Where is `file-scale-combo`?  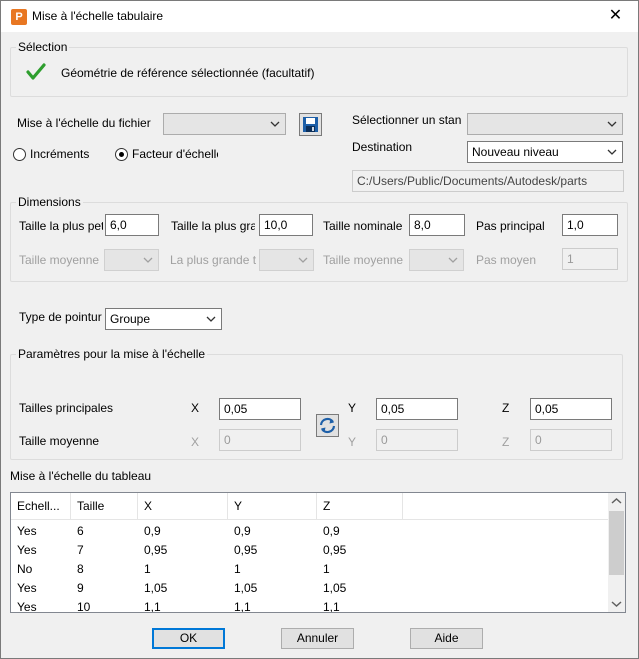 file-scale-combo is located at coordinates (224, 124).